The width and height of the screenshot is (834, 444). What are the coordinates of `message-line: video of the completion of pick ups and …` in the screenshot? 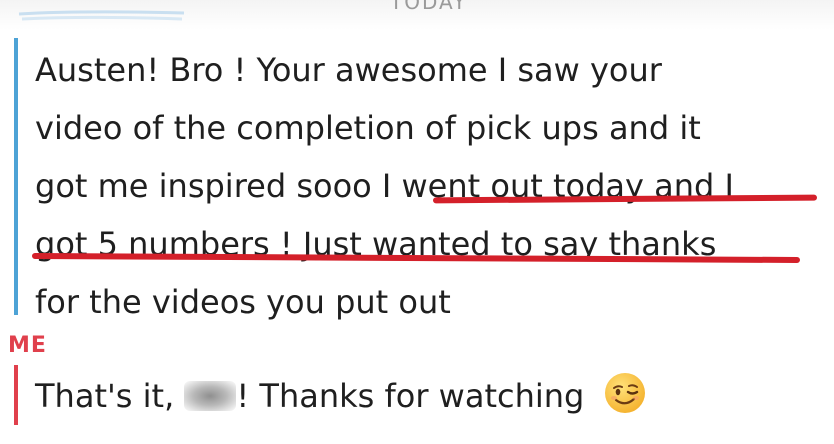 It's located at (368, 128).